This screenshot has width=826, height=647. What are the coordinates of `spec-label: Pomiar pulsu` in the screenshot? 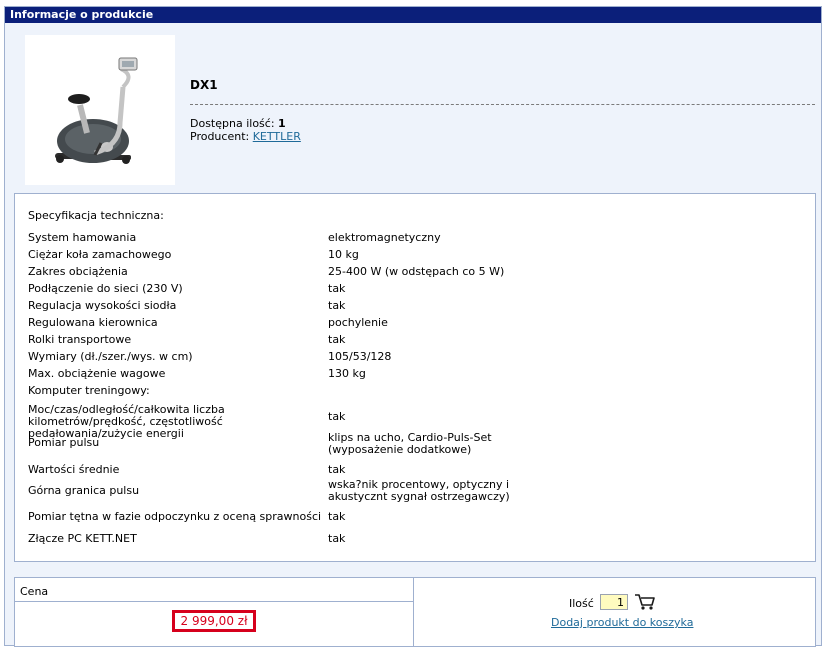 It's located at (64, 442).